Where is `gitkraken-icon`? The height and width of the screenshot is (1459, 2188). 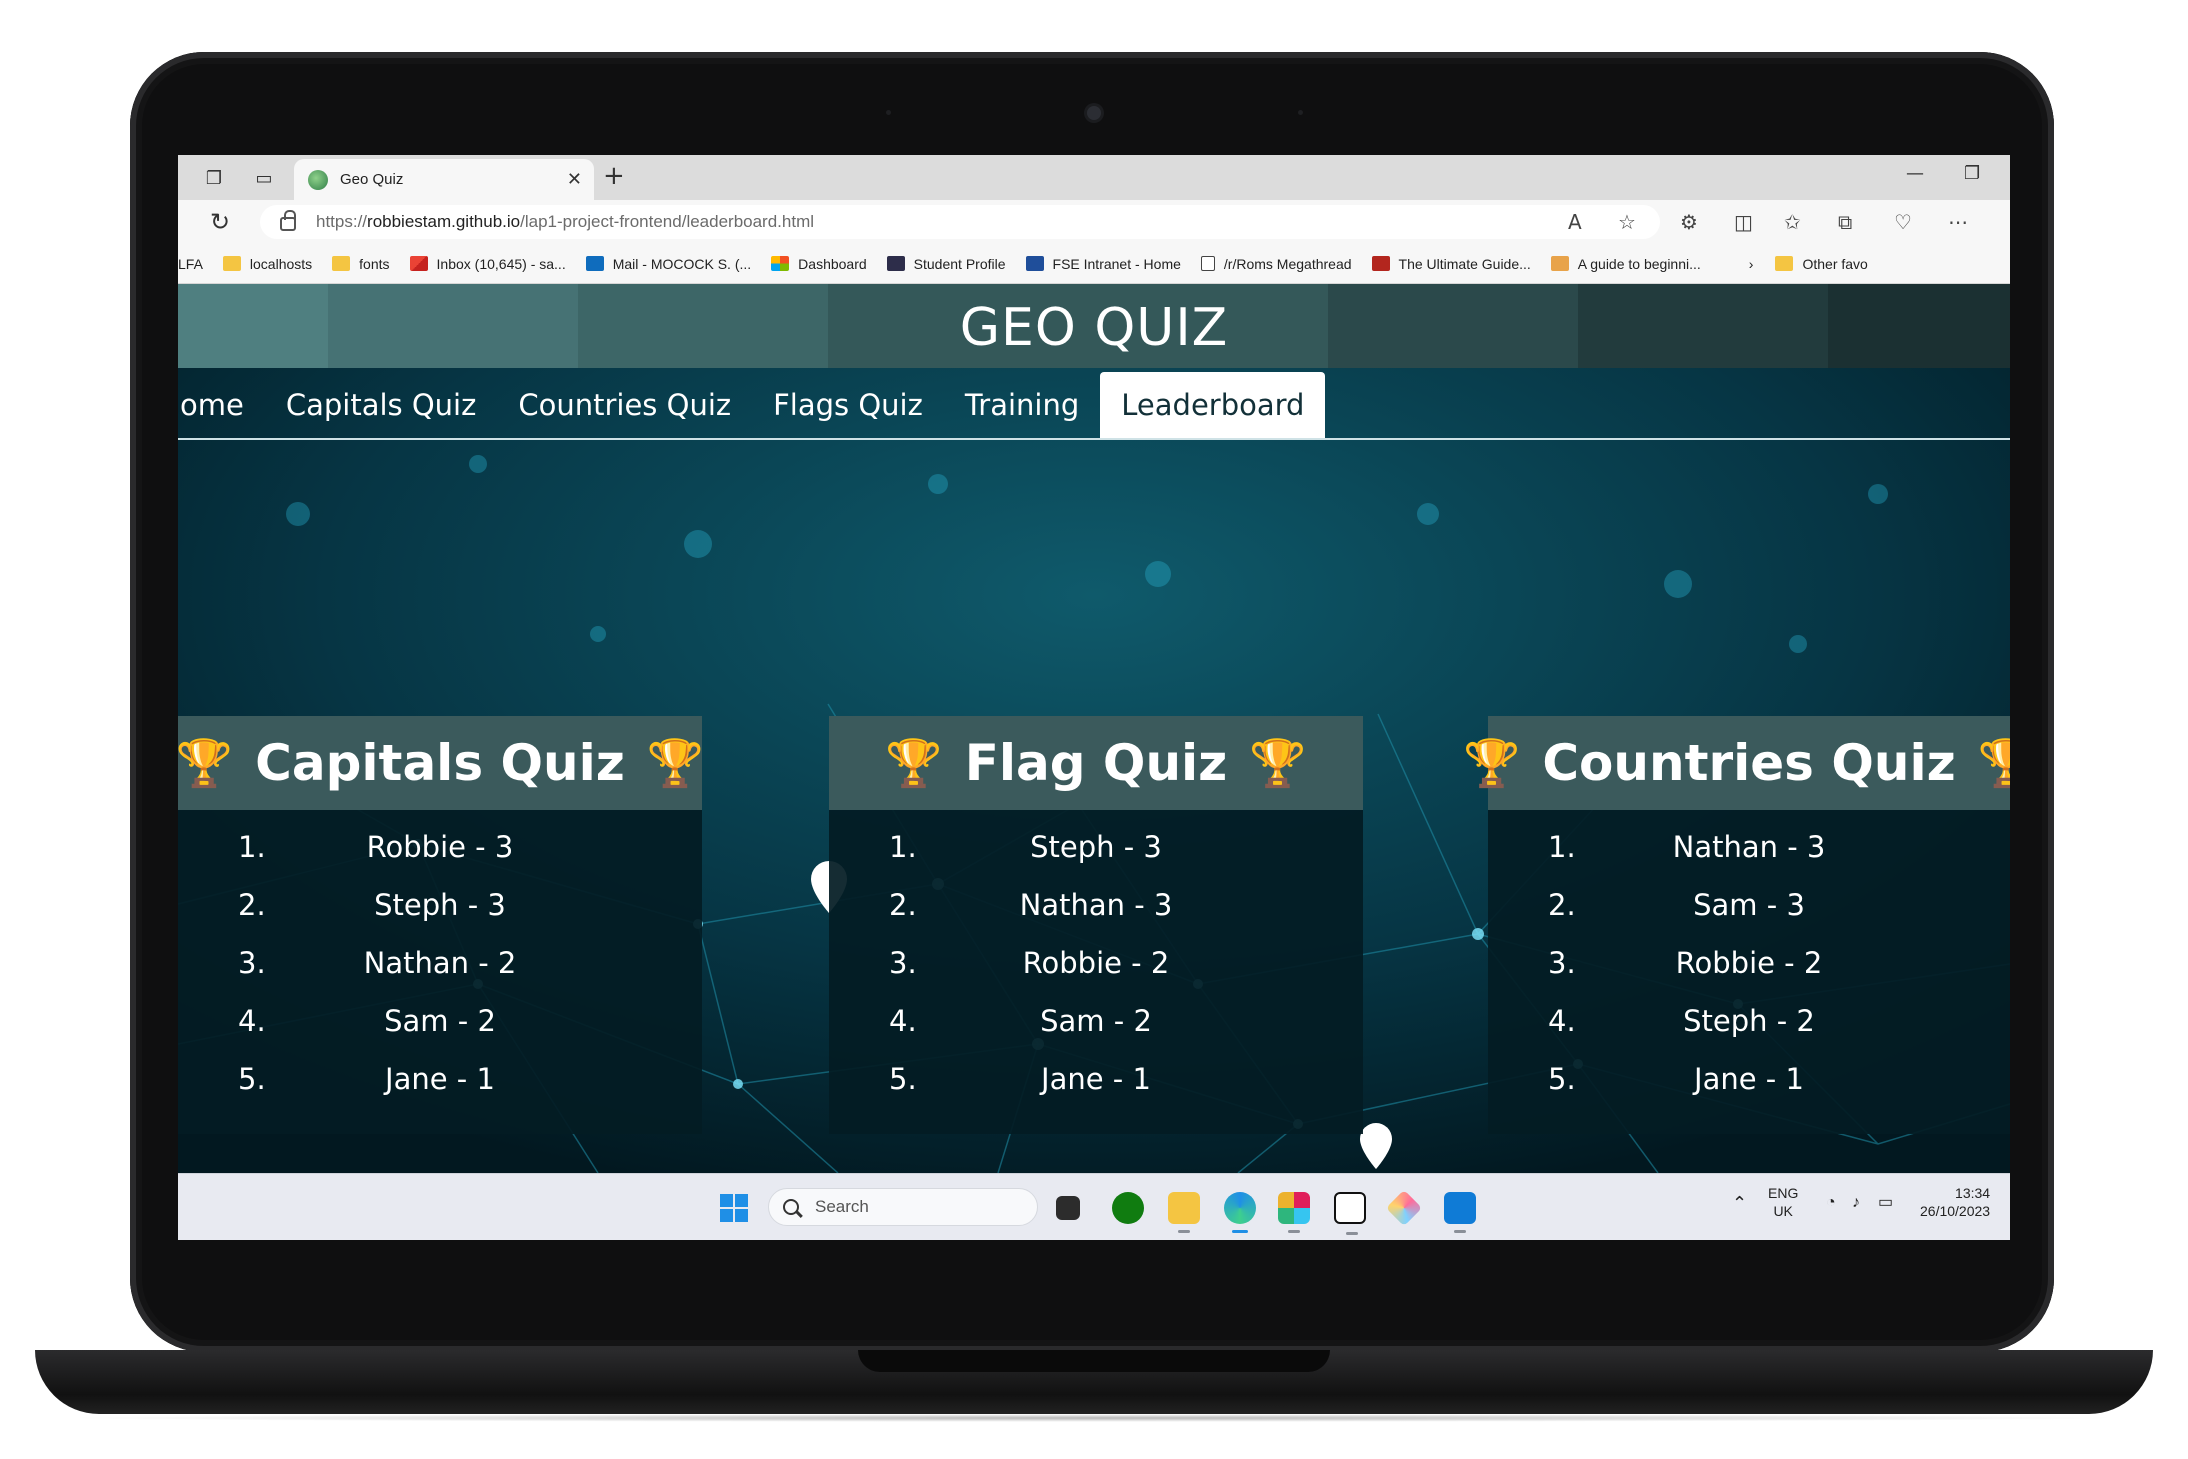
gitkraken-icon is located at coordinates (1404, 1208).